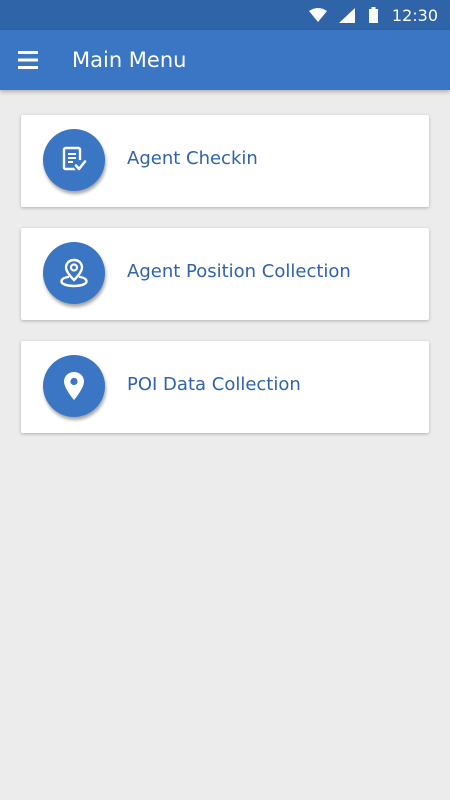 The image size is (450, 800). I want to click on menu-item-poi-data-collection: POI Data Collection, so click(225, 387).